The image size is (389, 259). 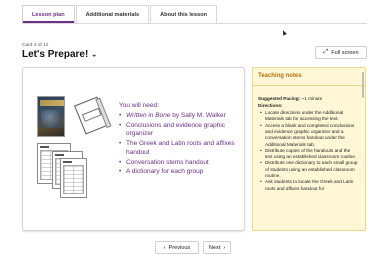 I want to click on previous-button: ‹ Previous, so click(x=177, y=247).